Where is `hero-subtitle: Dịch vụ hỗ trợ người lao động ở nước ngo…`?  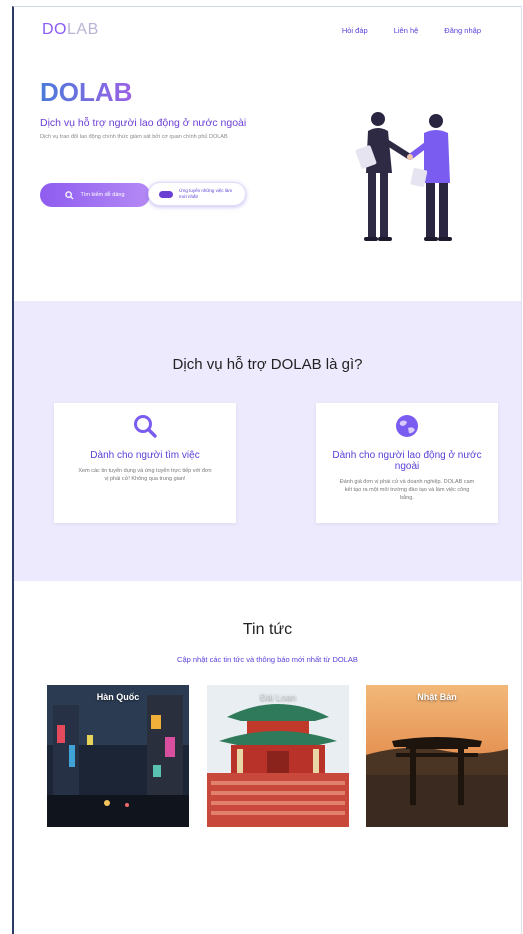 hero-subtitle: Dịch vụ hỗ trợ người lao động ở nước ngo… is located at coordinates (143, 123).